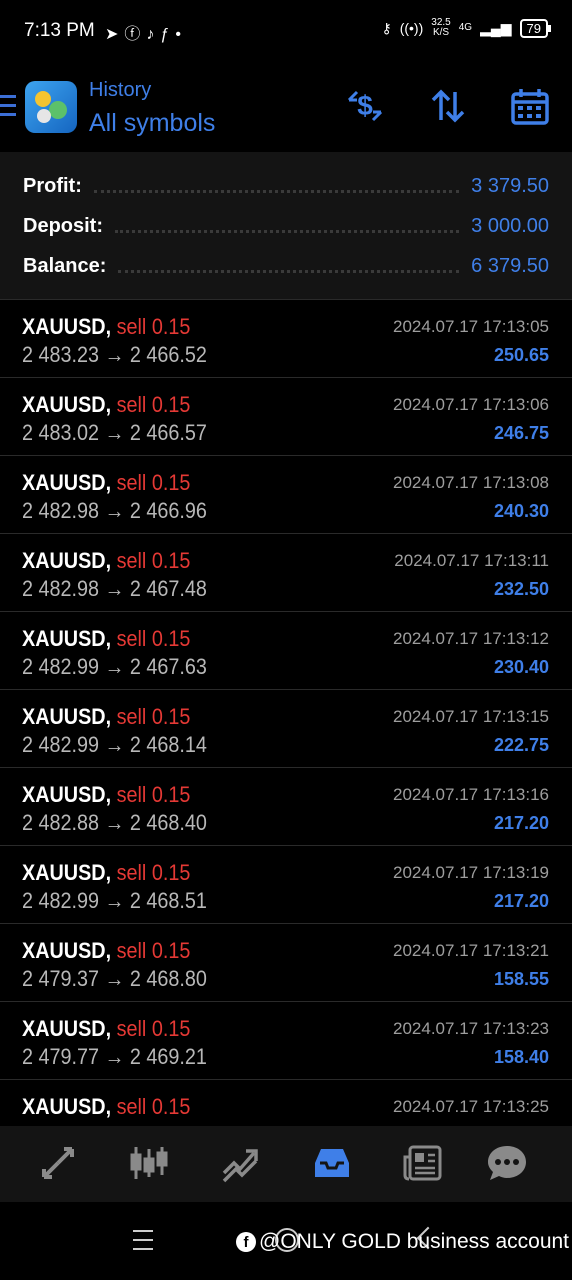 The image size is (572, 1280). I want to click on deal-prices: 2 482.98 → 2 466.96, so click(114, 510).